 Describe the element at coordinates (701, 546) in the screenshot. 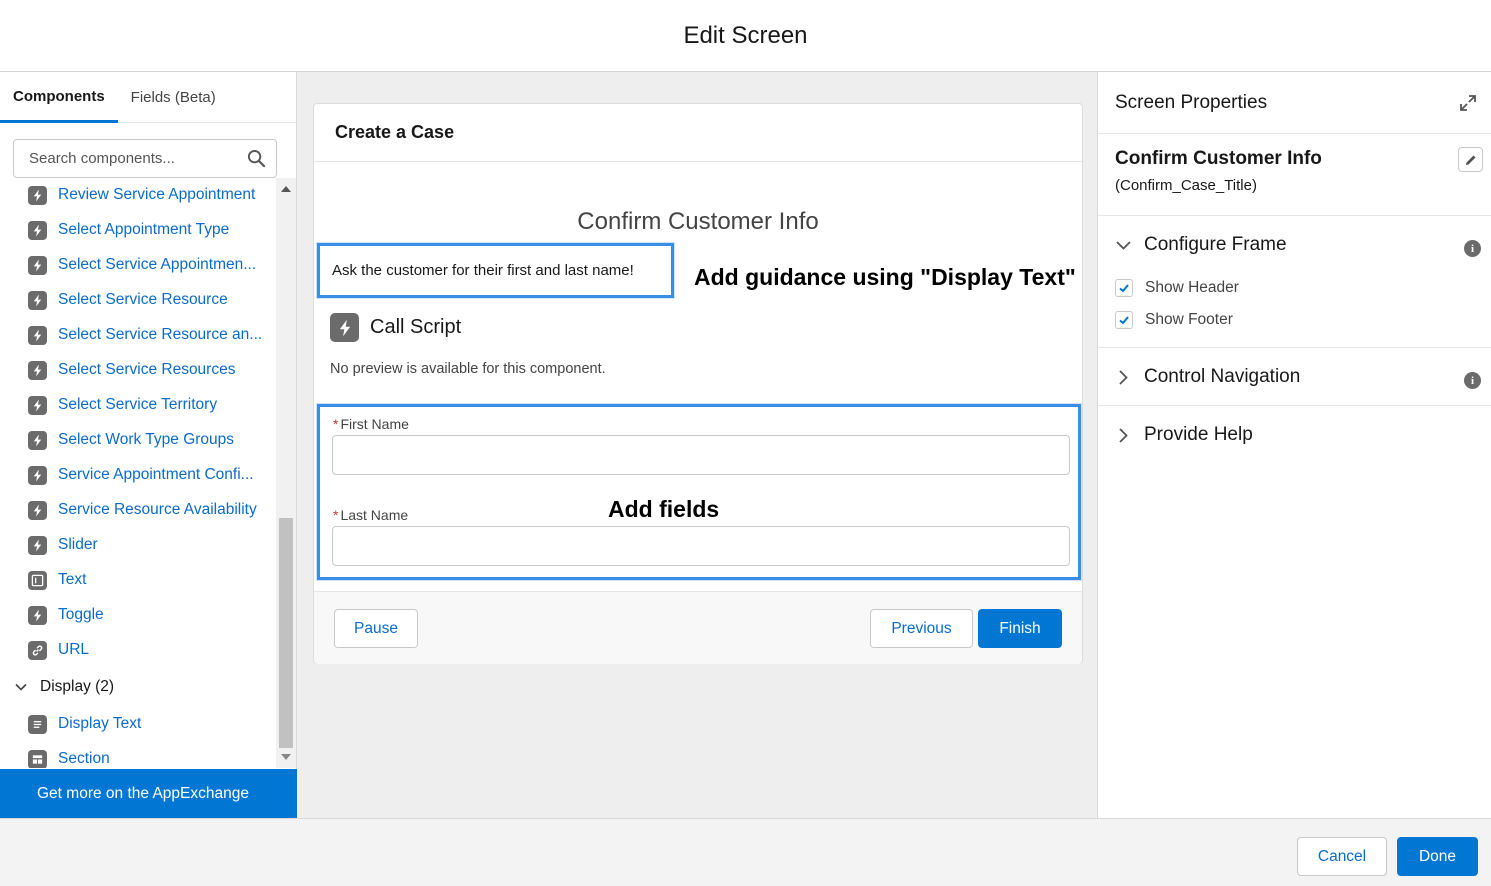

I see `last-name-input` at that location.